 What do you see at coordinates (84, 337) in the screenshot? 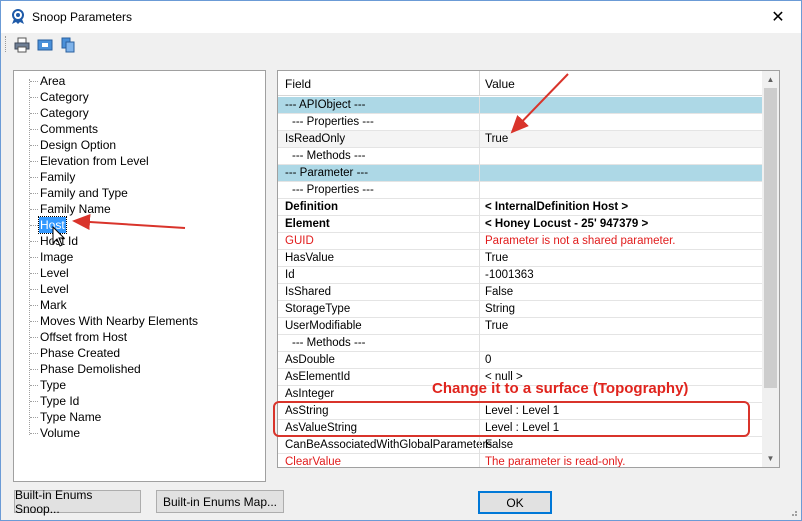
I see `tree-item-label: Offset from Host` at bounding box center [84, 337].